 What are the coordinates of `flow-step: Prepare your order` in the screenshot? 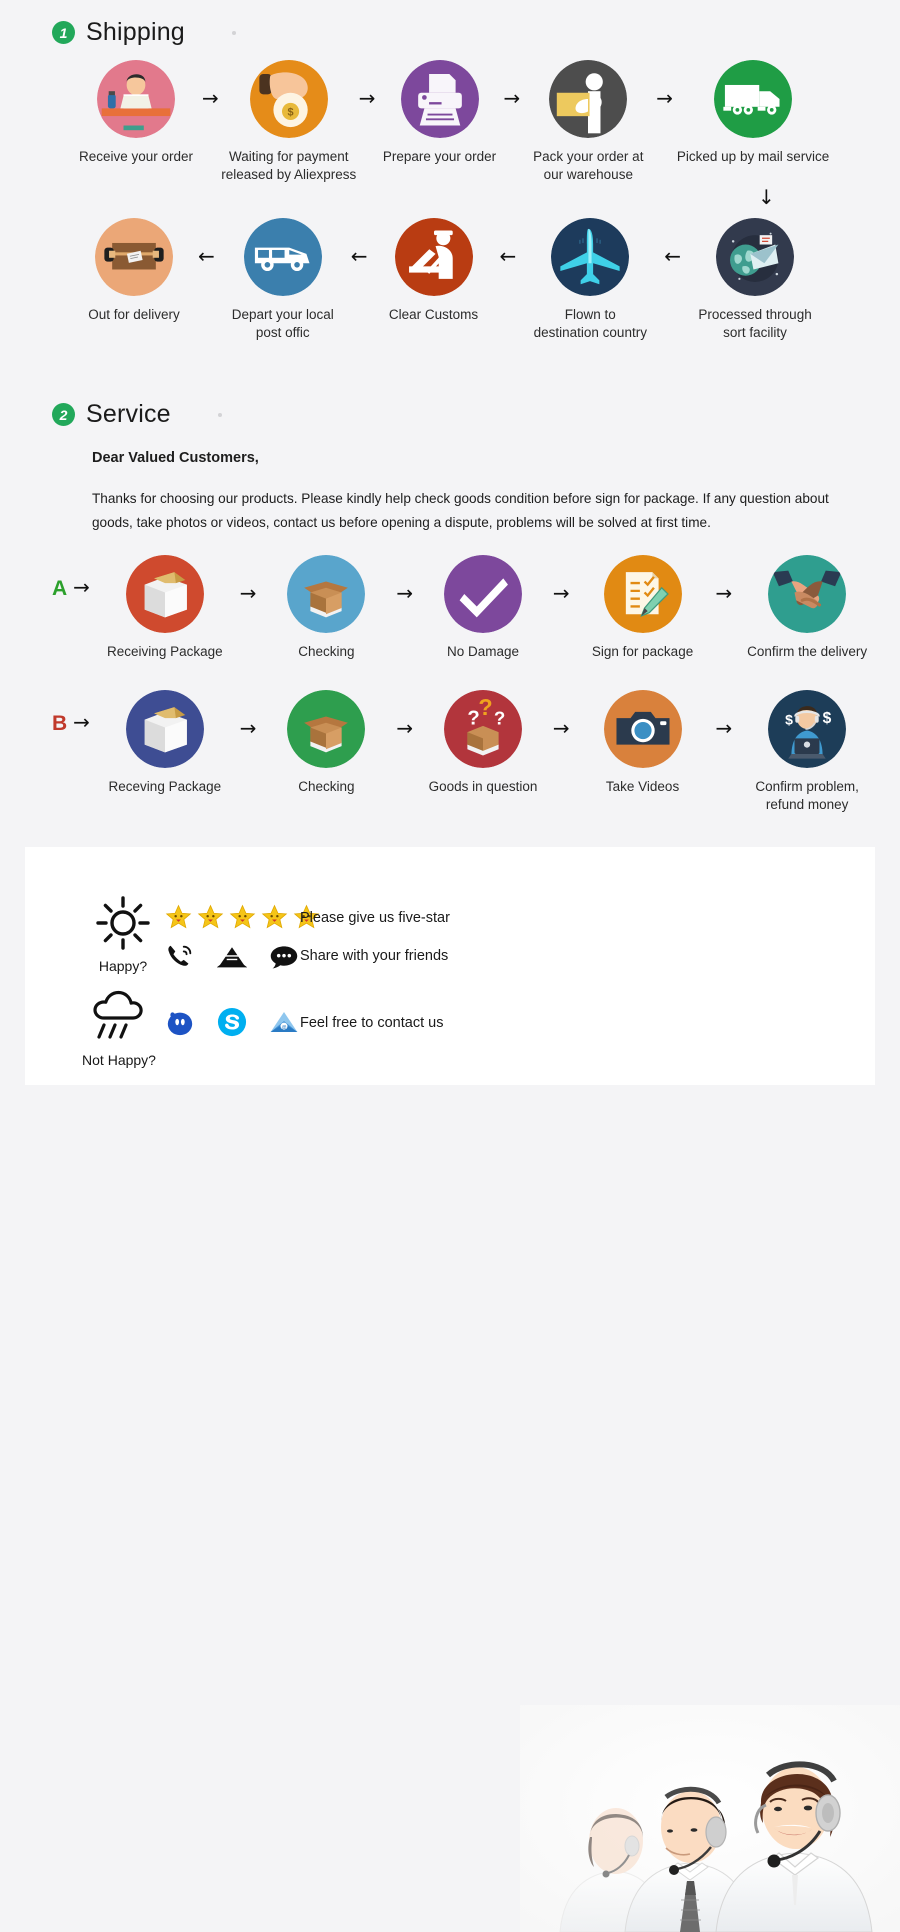 It's located at (440, 113).